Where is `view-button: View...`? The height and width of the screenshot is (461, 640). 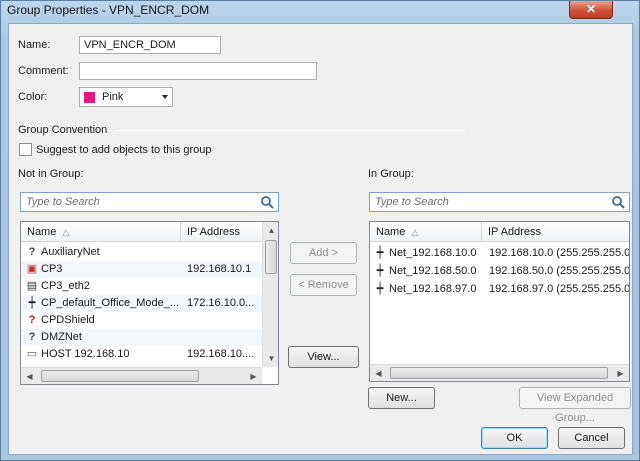
view-button: View... is located at coordinates (323, 357).